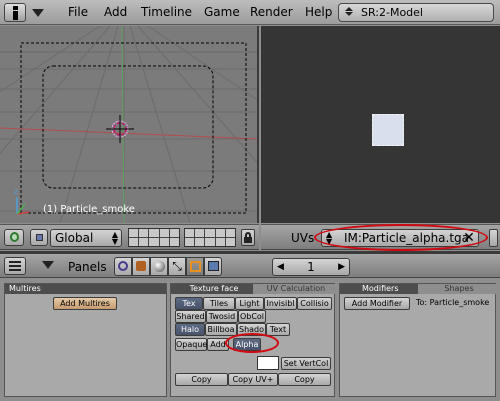  Describe the element at coordinates (306, 363) in the screenshot. I see `set-vertcol-button: Set VertCol` at that location.